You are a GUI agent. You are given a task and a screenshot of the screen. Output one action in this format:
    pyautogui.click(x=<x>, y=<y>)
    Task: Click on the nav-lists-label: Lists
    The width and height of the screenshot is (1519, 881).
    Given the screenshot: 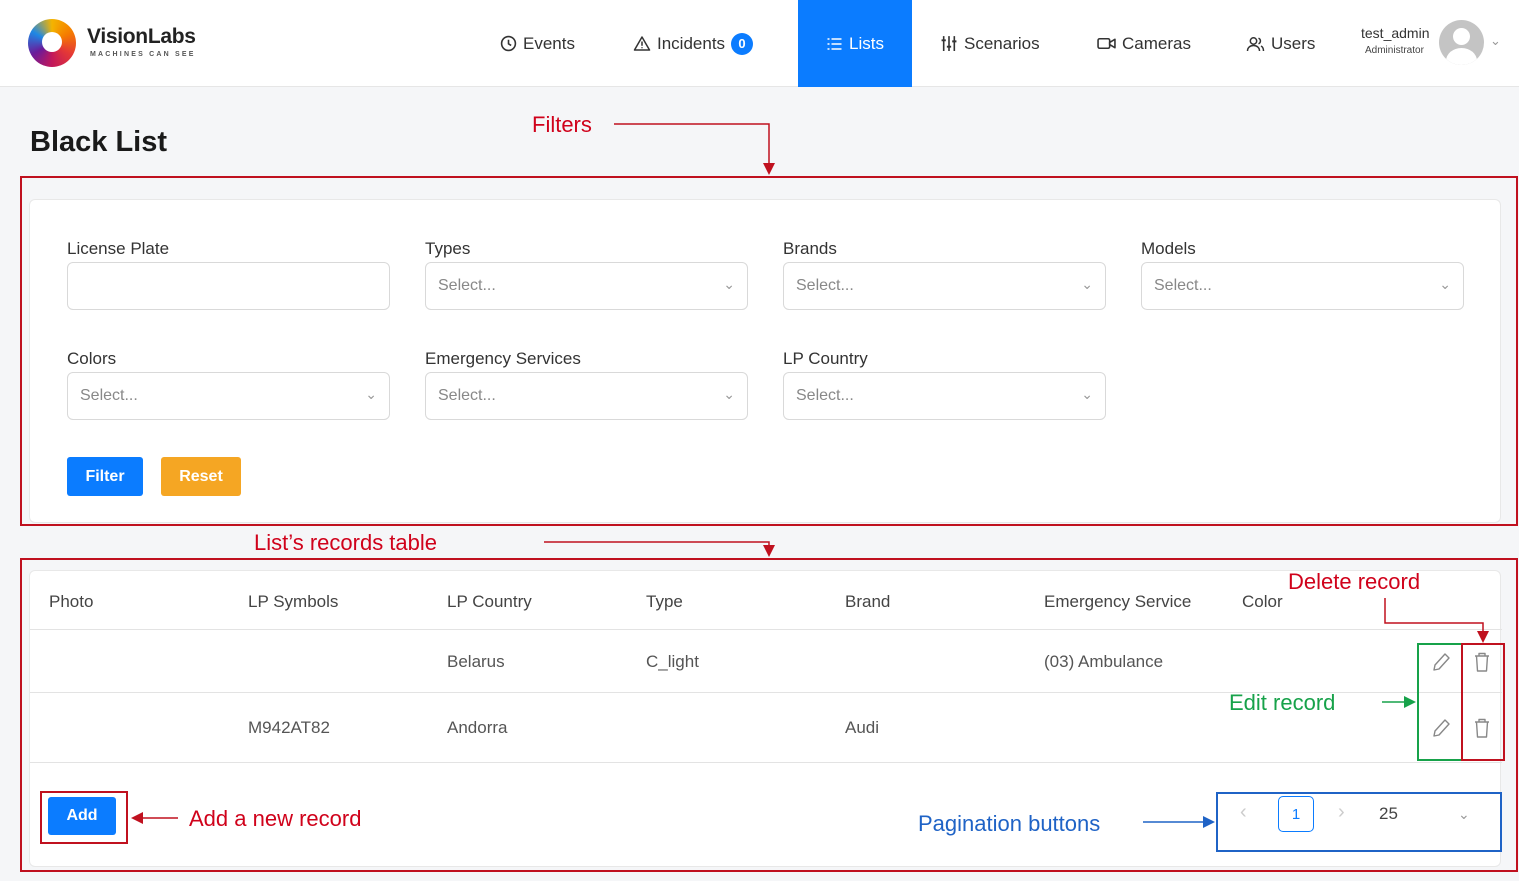 What is the action you would take?
    pyautogui.click(x=866, y=43)
    